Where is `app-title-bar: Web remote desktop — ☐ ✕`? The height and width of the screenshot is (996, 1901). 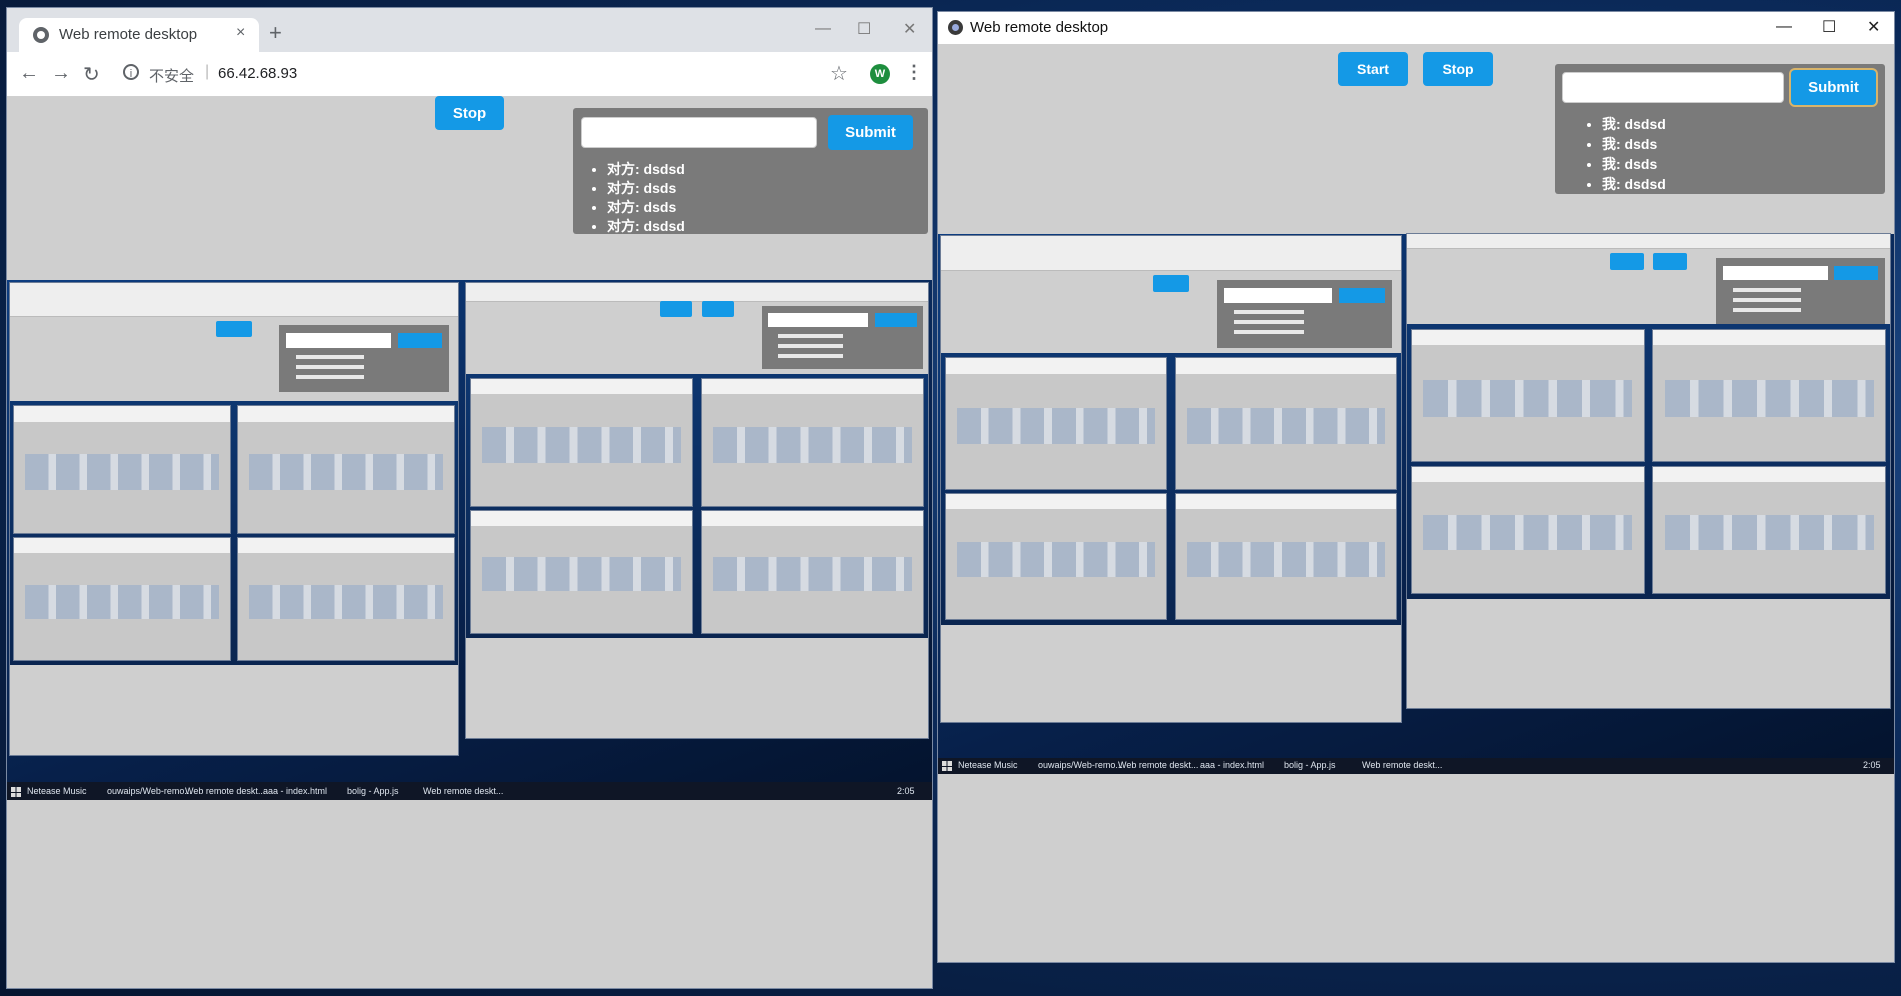
app-title-bar: Web remote desktop — ☐ ✕ is located at coordinates (1416, 28).